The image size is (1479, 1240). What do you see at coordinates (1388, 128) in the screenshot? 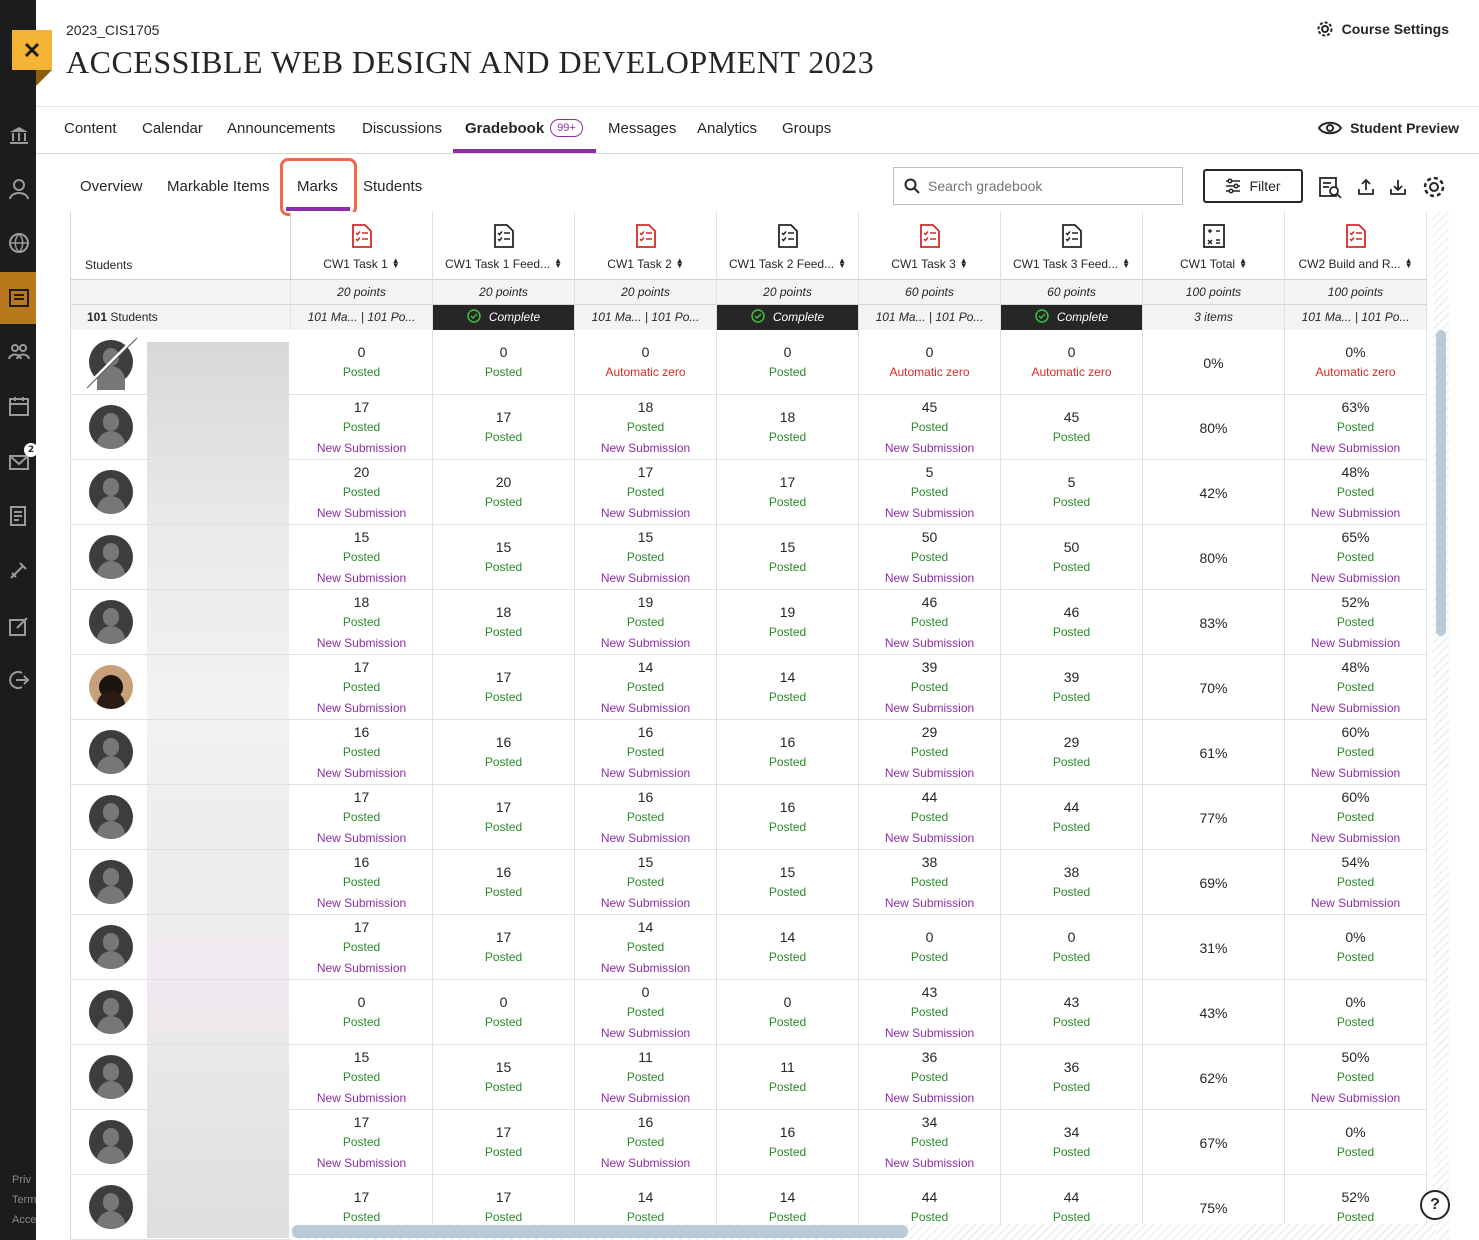
I see `student-preview-button: Student Preview` at bounding box center [1388, 128].